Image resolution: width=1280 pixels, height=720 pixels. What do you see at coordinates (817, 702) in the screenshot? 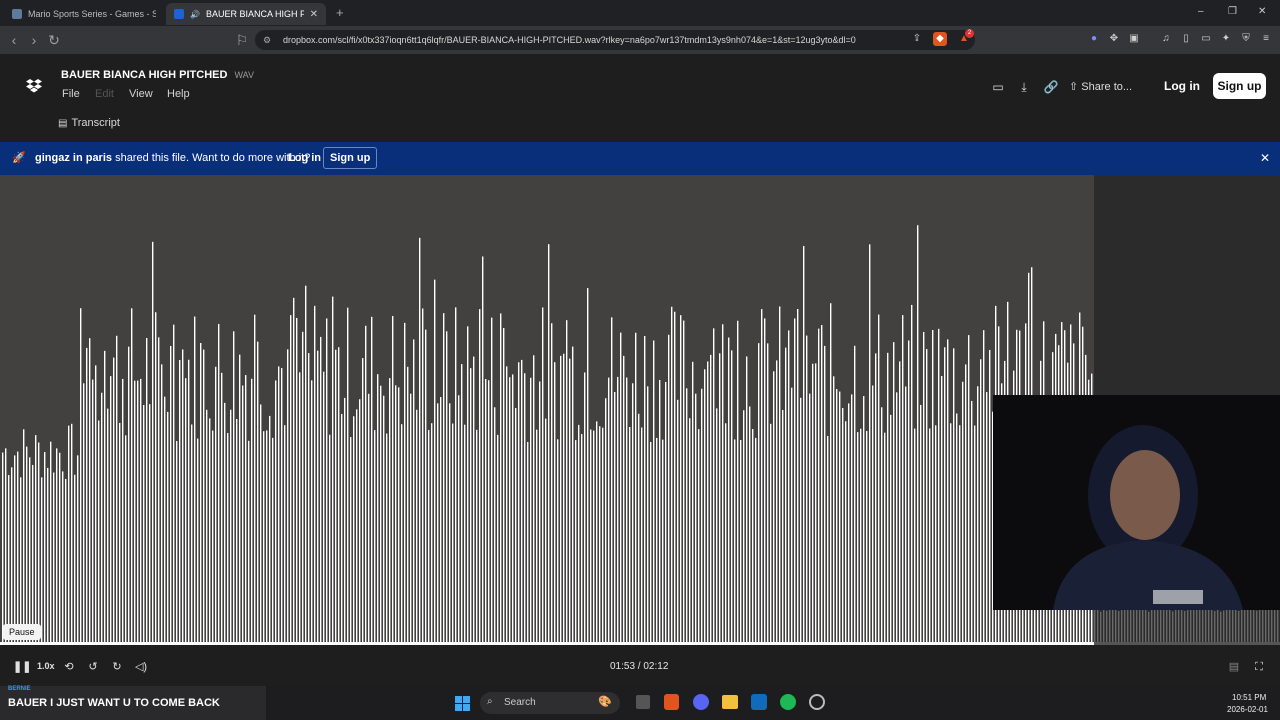
I see `app-taskbar-icon` at bounding box center [817, 702].